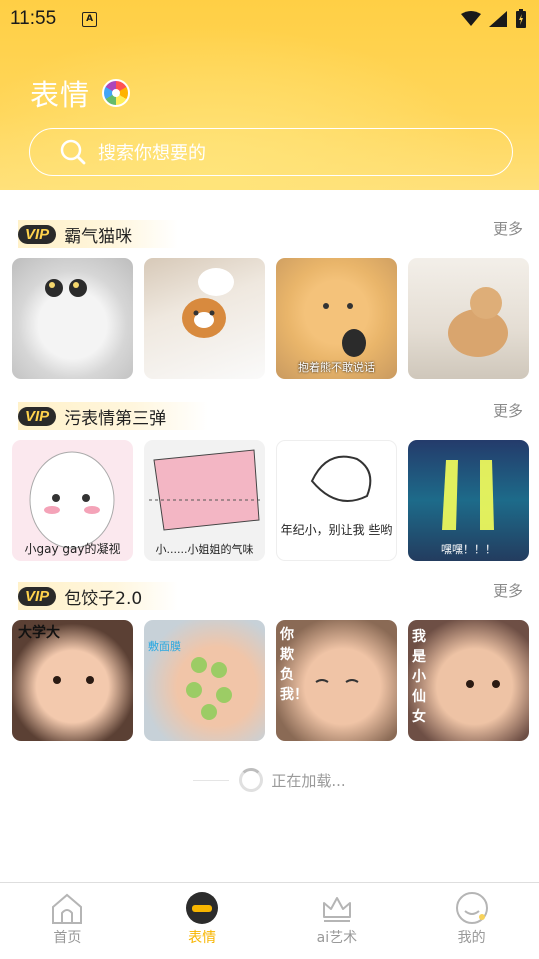  Describe the element at coordinates (72, 549) in the screenshot. I see `sticker-caption: 小gay gay的凝视` at that location.